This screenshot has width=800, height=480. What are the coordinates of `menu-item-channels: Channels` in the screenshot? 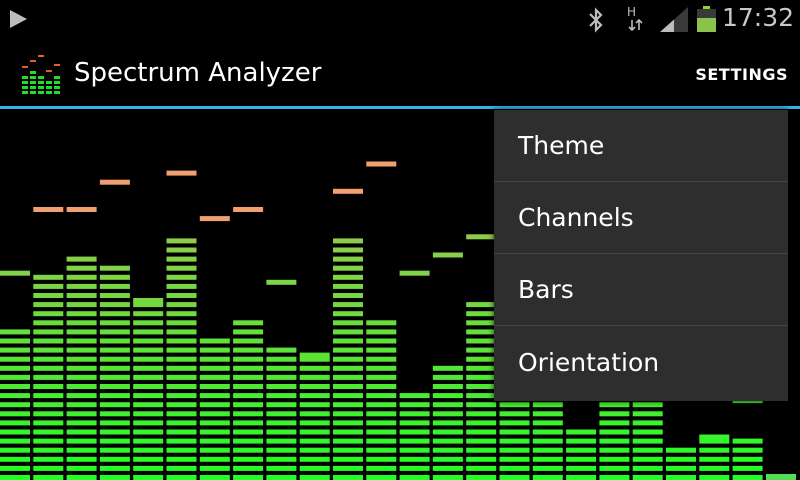 It's located at (641, 218).